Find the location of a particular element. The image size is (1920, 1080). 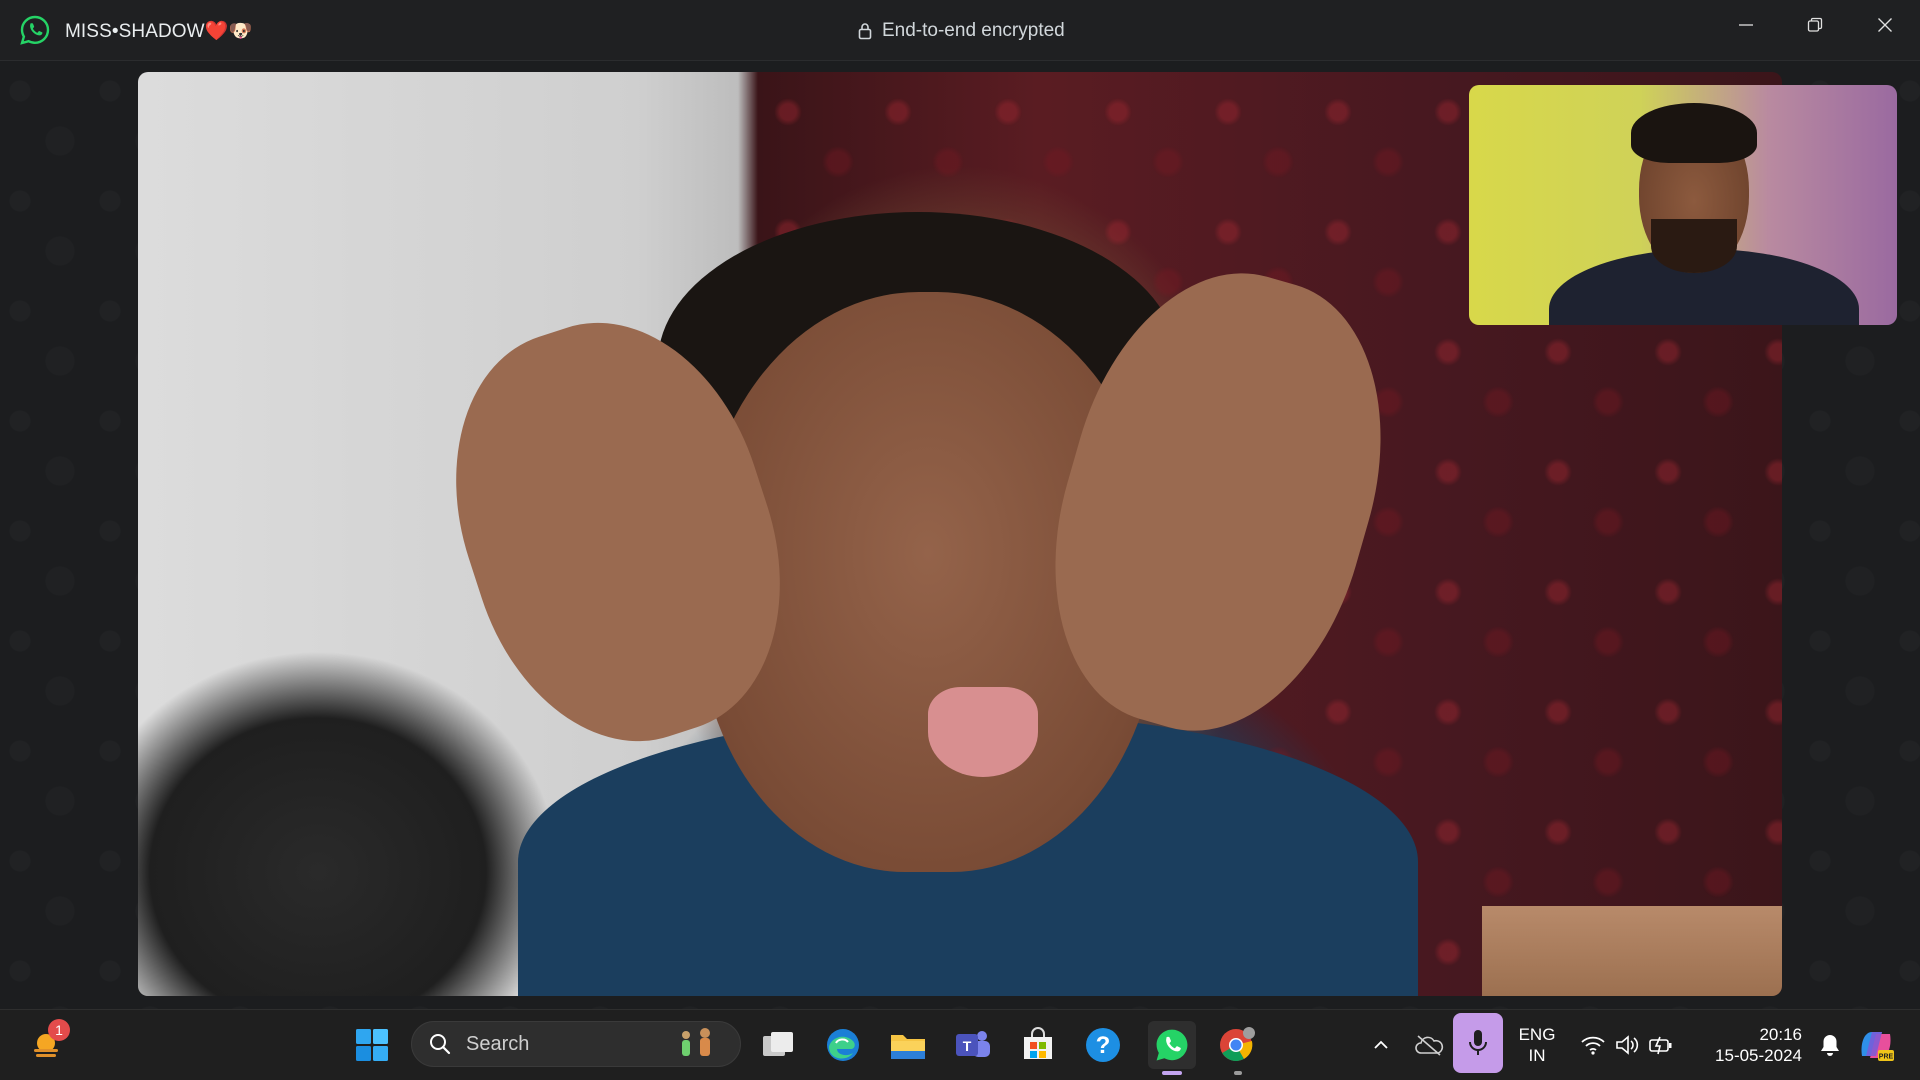

background-bed is located at coordinates (348, 804).